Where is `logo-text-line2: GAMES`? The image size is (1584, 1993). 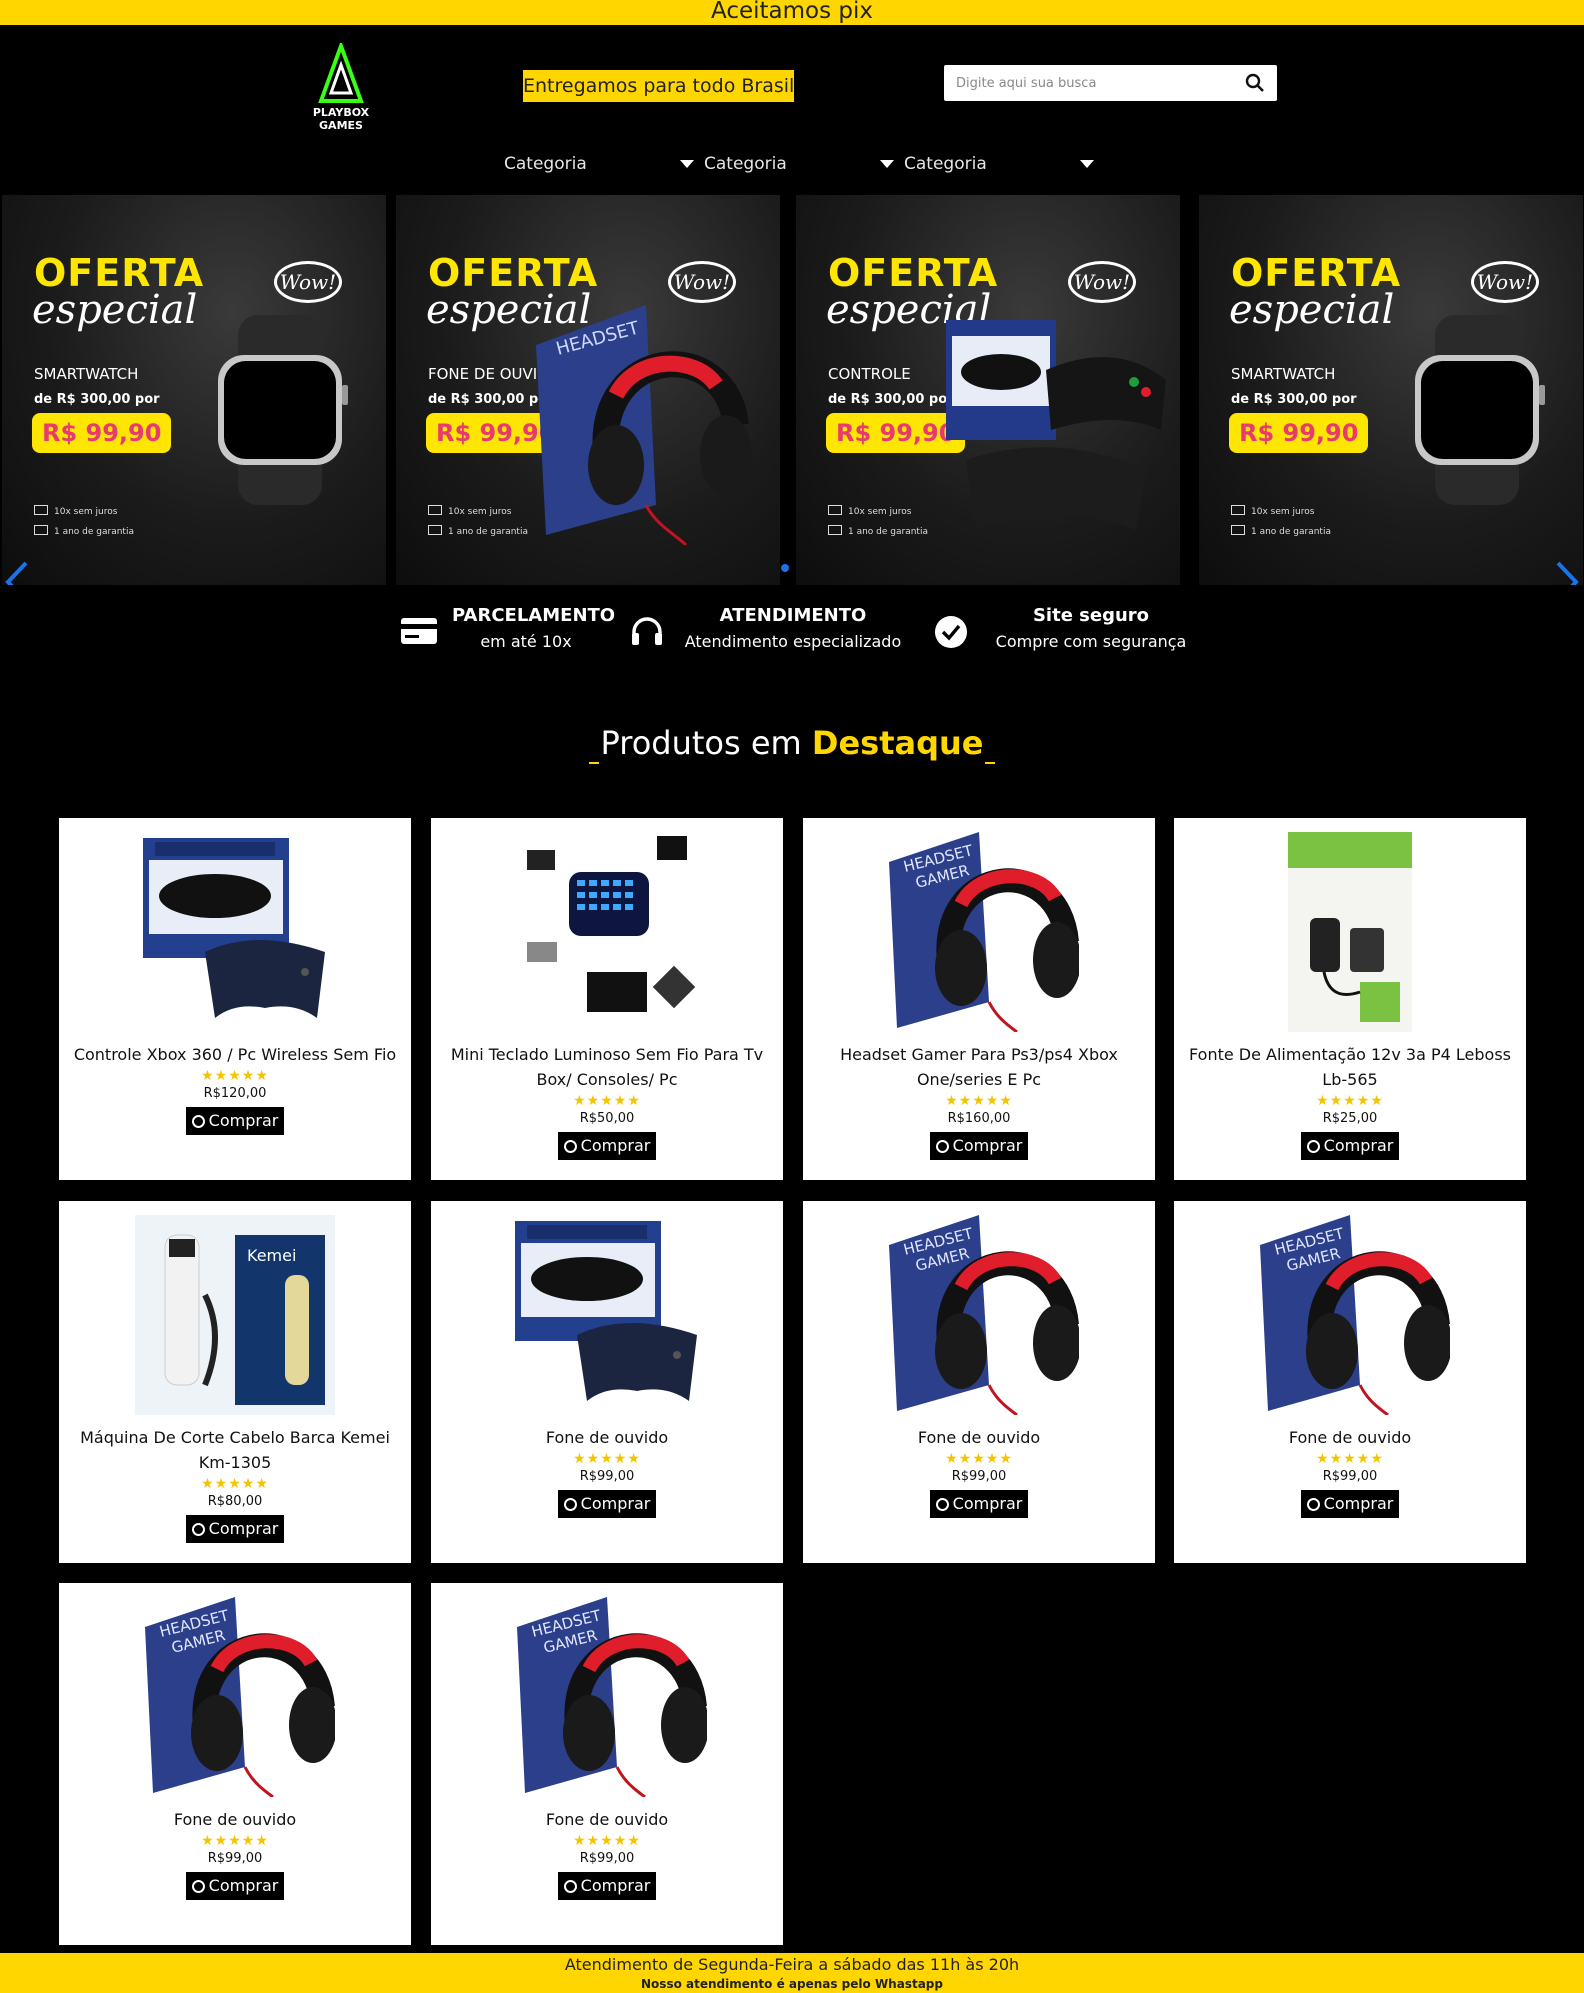 logo-text-line2: GAMES is located at coordinates (341, 125).